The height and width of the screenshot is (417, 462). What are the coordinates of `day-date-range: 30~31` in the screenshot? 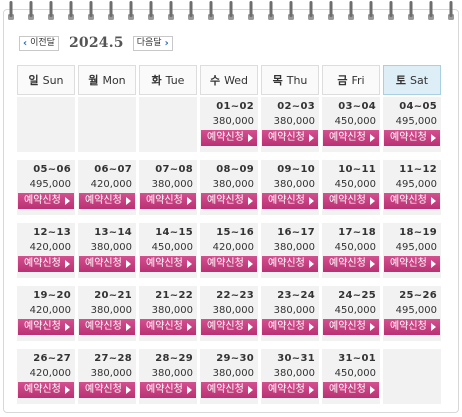 It's located at (296, 358).